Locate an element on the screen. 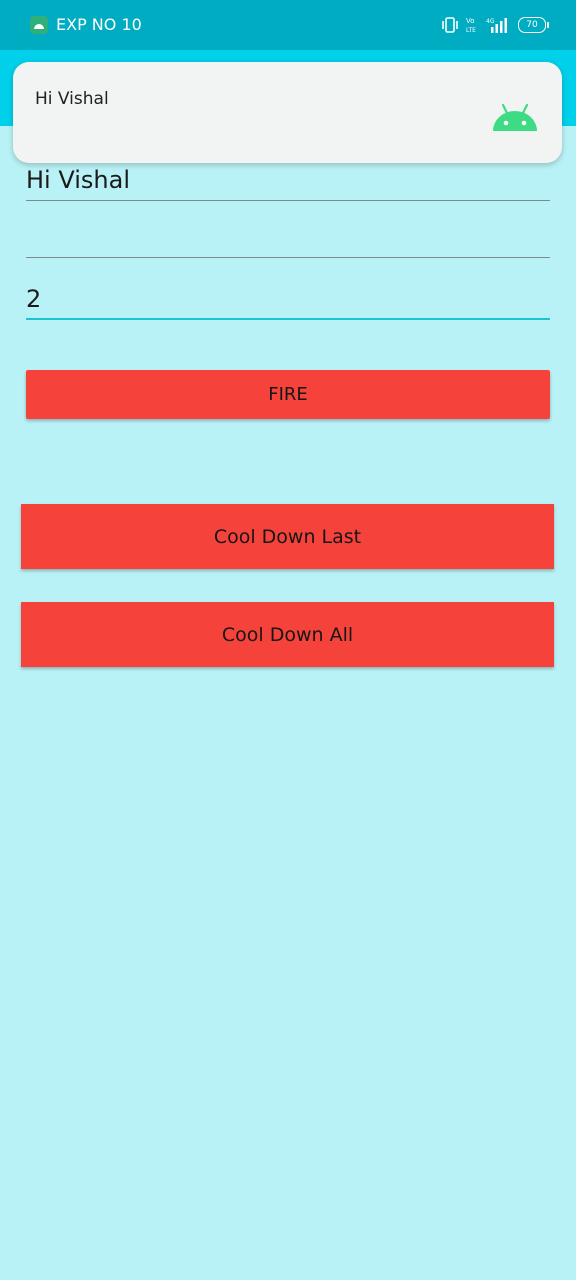 The height and width of the screenshot is (1280, 576). volte-icon: Vo LTE is located at coordinates (472, 25).